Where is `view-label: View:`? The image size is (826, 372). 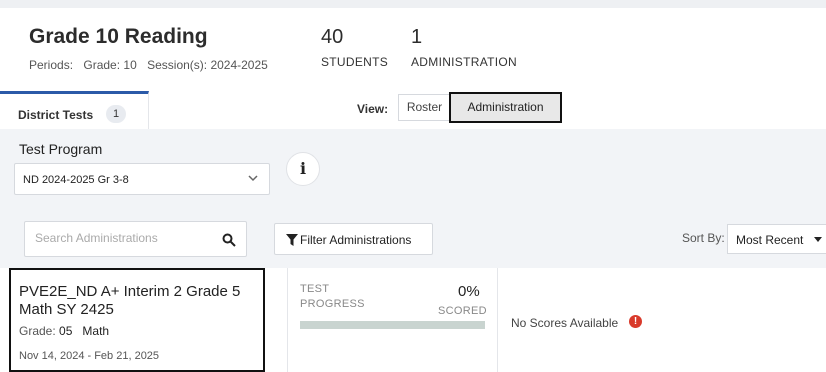
view-label: View: is located at coordinates (373, 109).